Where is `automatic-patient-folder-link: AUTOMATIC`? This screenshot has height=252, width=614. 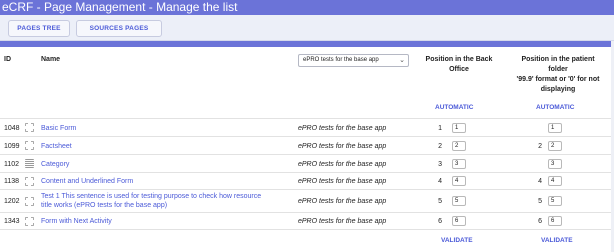
automatic-patient-folder-link: AUTOMATIC is located at coordinates (555, 107).